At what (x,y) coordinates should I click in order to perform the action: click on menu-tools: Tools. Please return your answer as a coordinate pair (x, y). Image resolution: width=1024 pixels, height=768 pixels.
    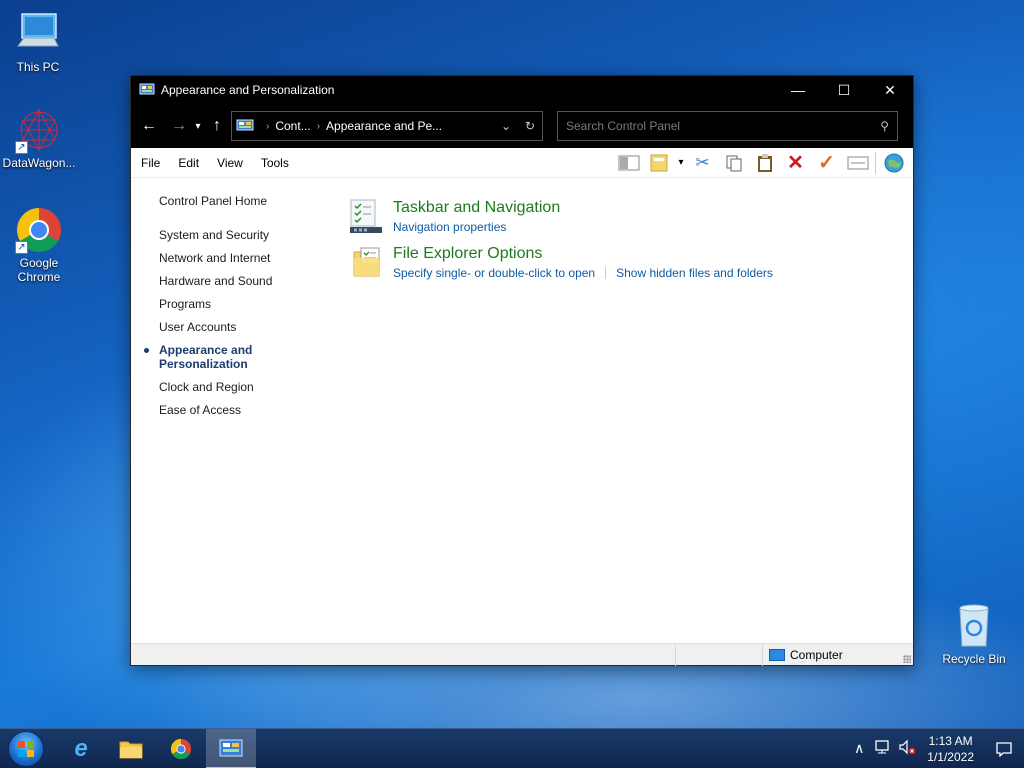
    Looking at the image, I should click on (275, 163).